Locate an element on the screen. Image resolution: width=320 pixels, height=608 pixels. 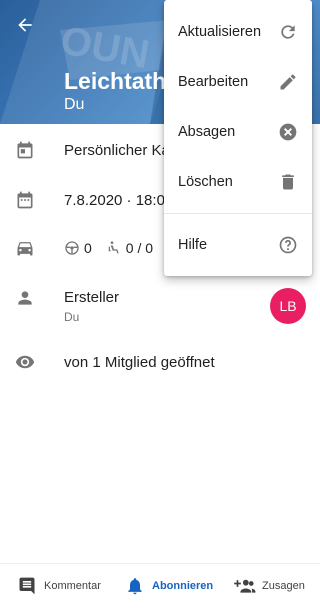
menu-item-label: Bearbeiten is located at coordinates (213, 82).